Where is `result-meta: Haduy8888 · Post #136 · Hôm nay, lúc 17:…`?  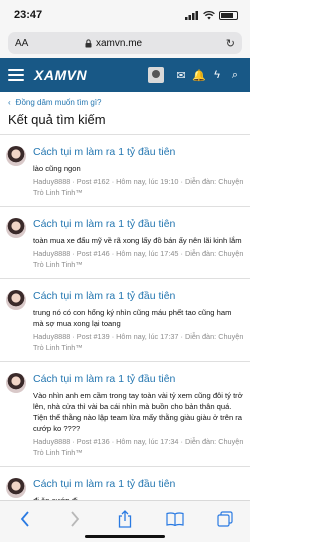 result-meta: Haduy8888 · Post #136 · Hôm nay, lúc 17:… is located at coordinates (138, 447).